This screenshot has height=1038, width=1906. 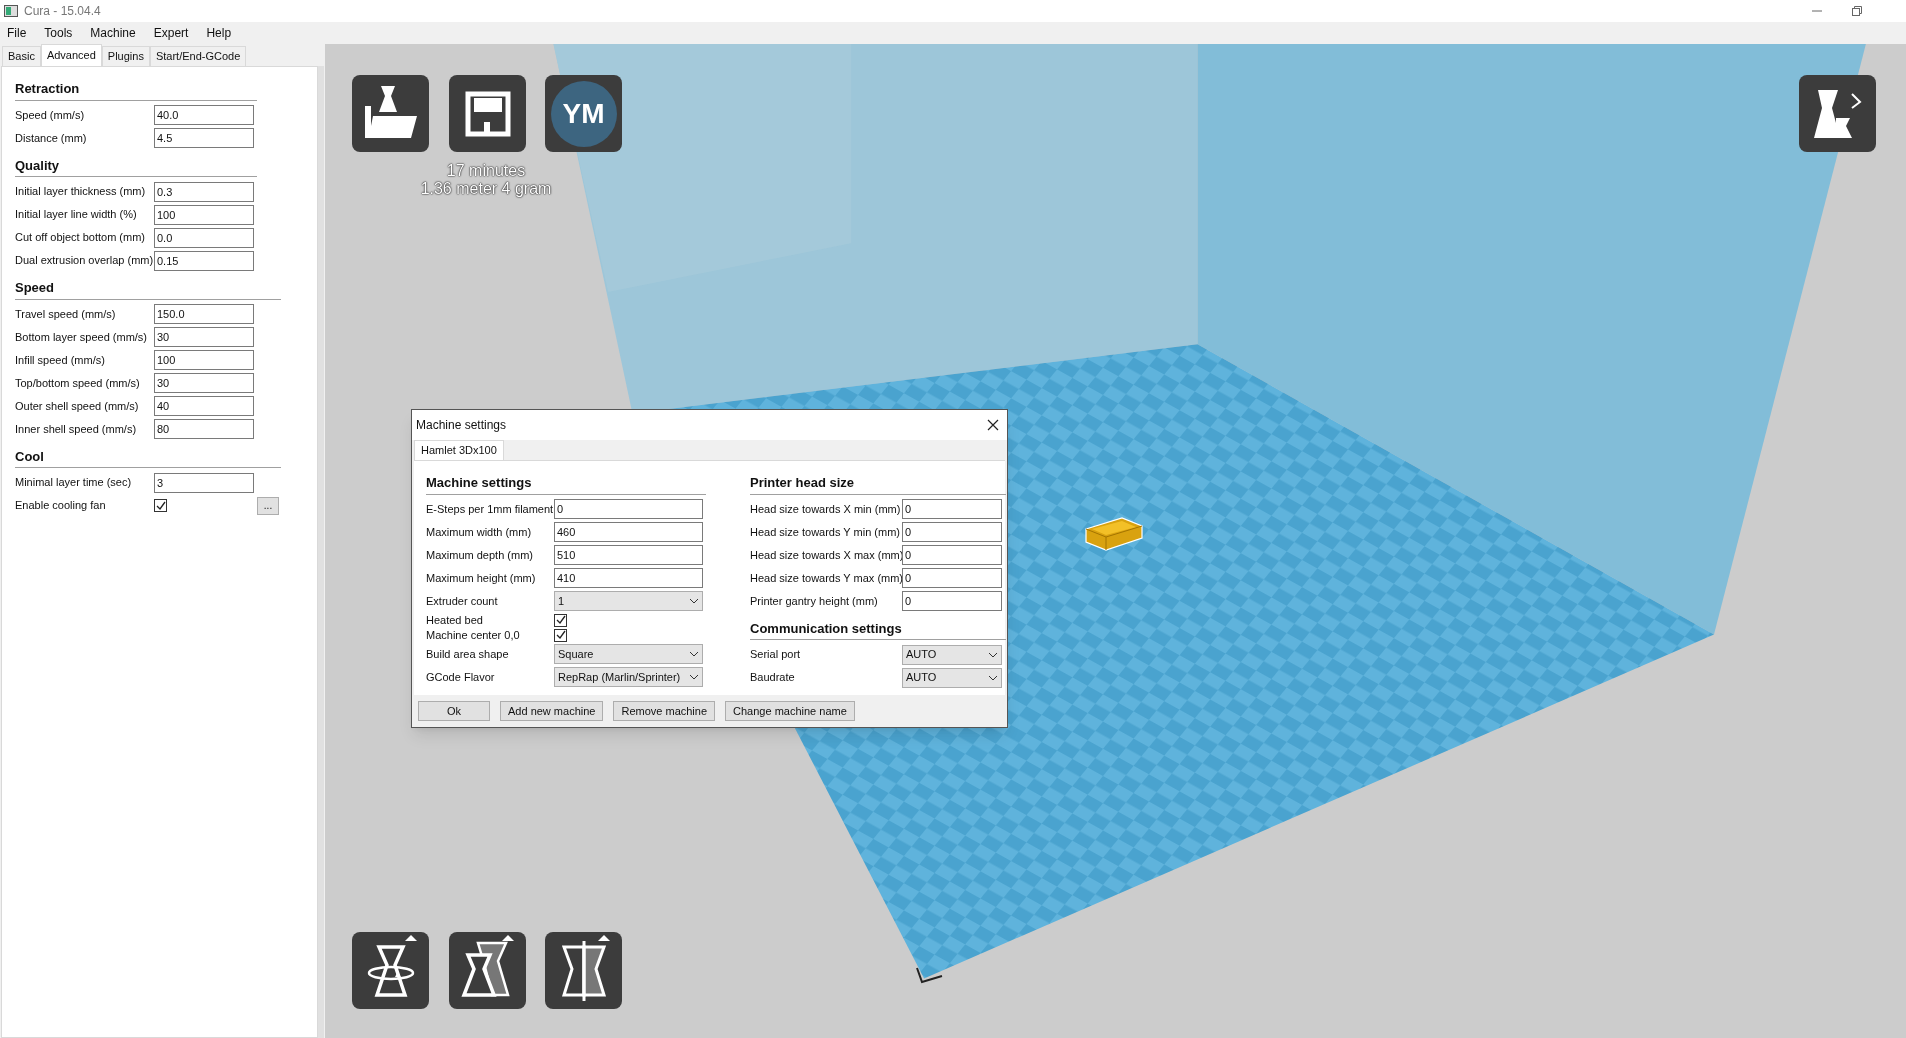 What do you see at coordinates (390, 970) in the screenshot?
I see `rotate-button` at bounding box center [390, 970].